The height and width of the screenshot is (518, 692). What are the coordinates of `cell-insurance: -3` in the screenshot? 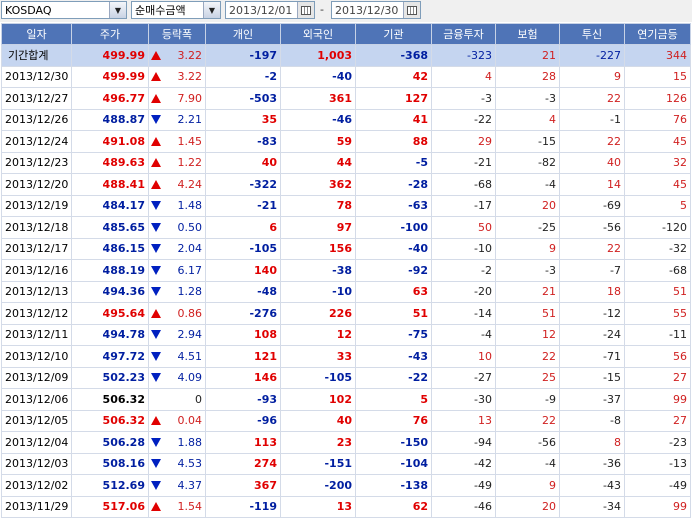 It's located at (527, 270).